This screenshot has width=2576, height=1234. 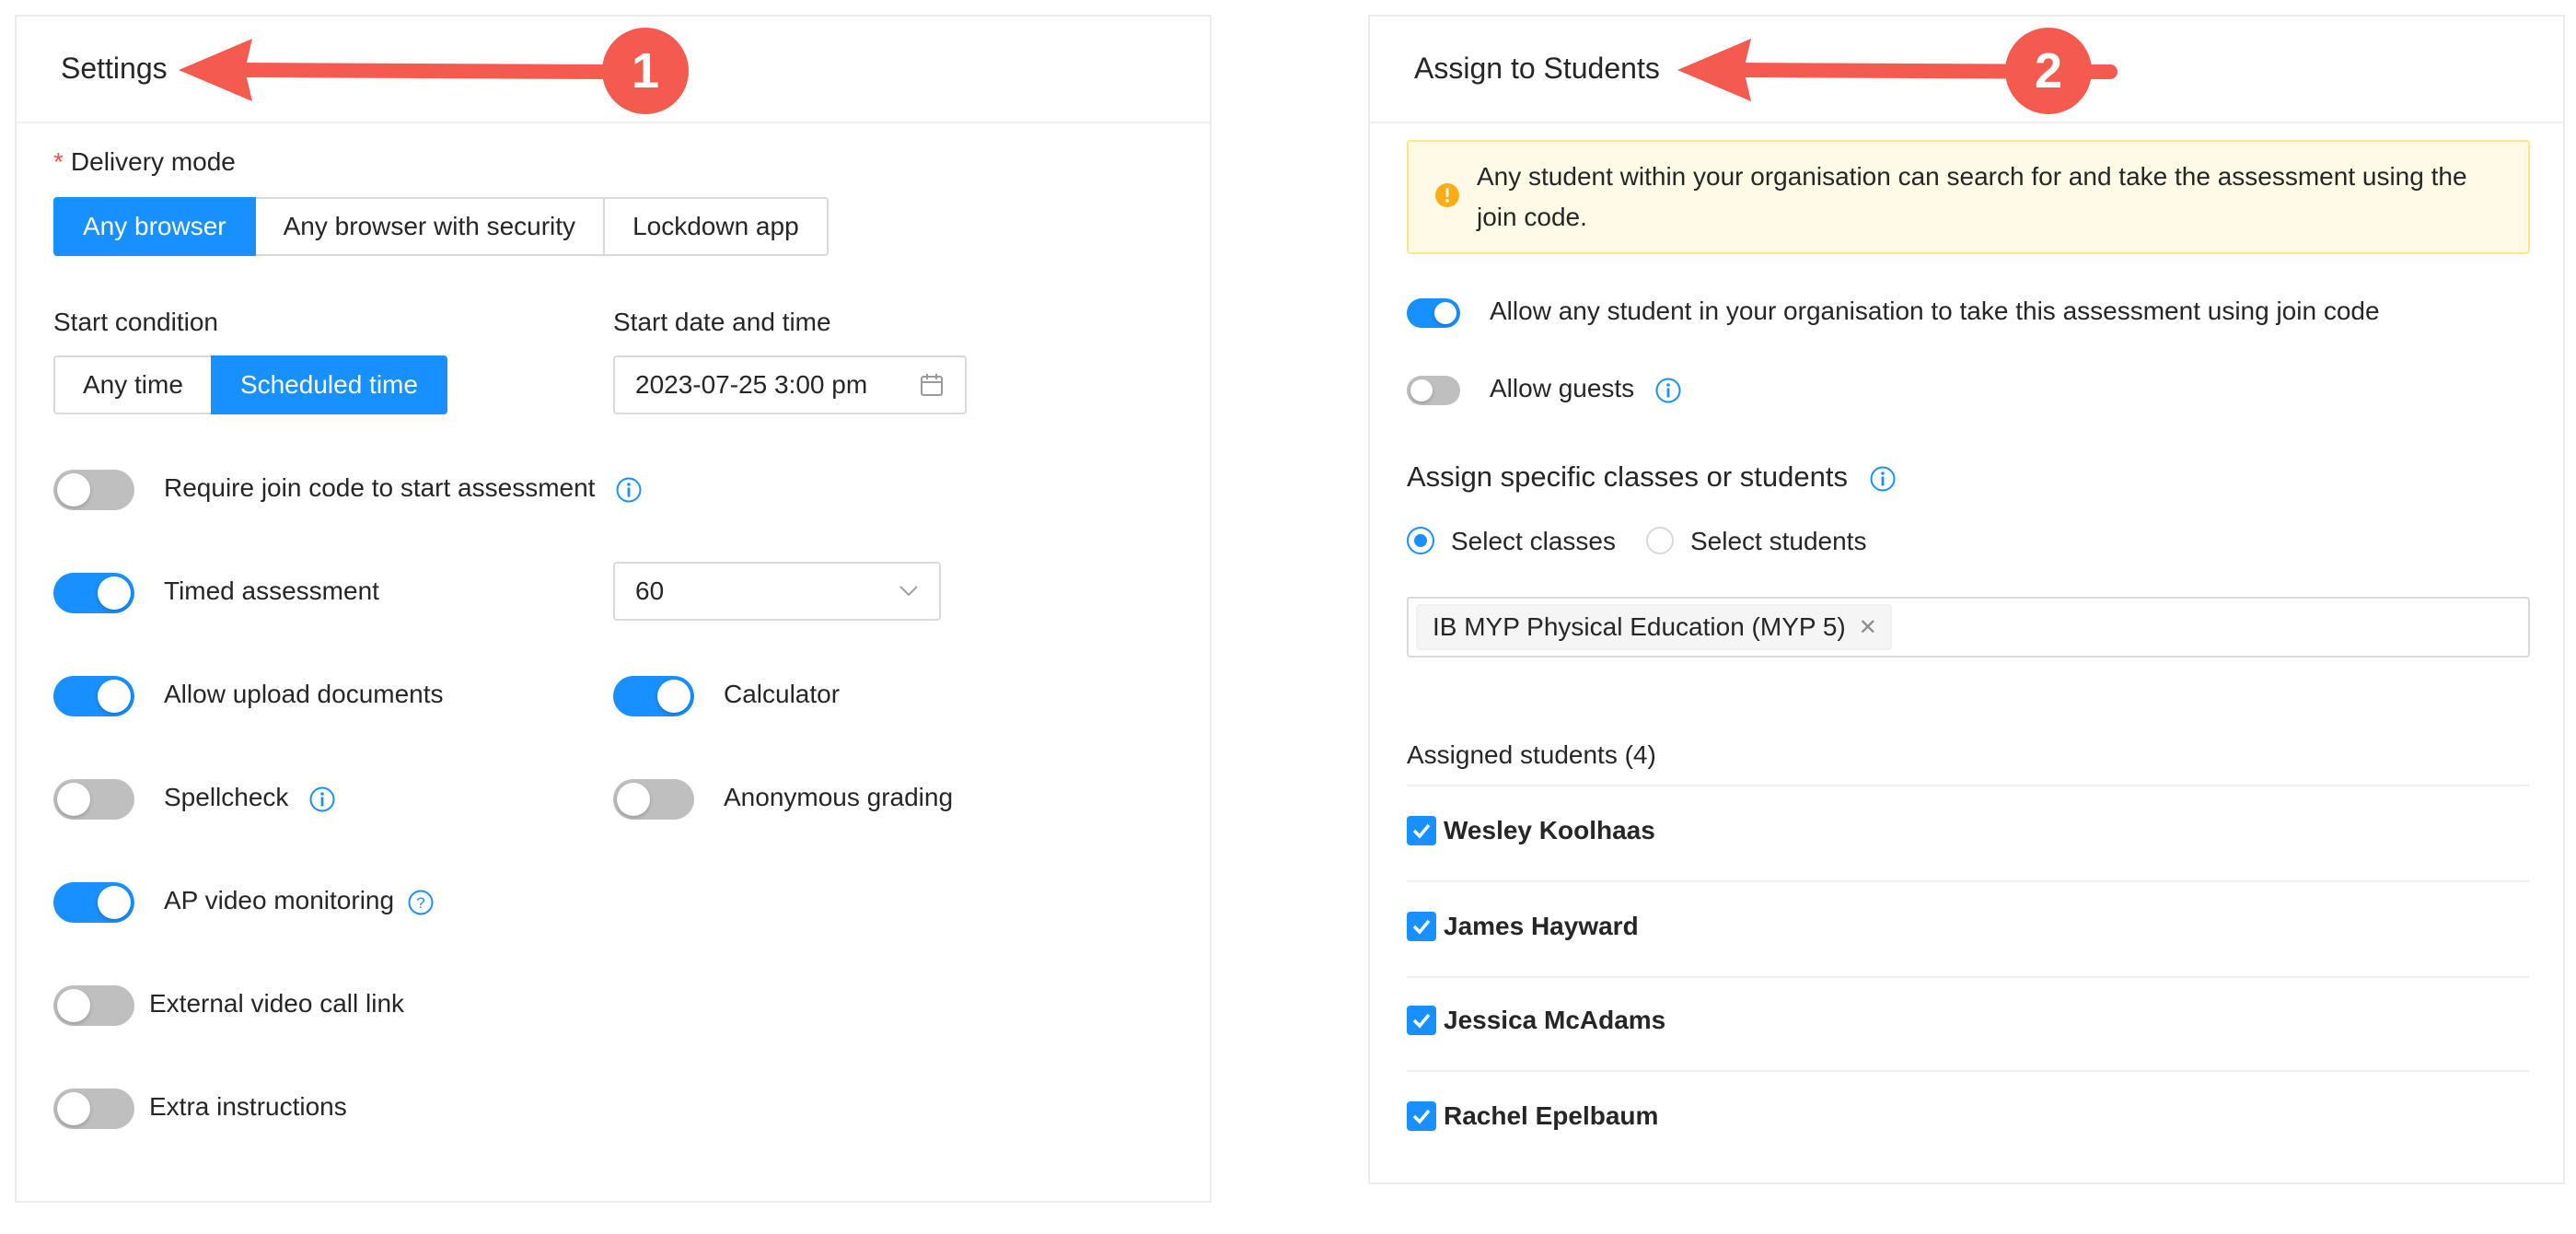 I want to click on timed-assessment-label: Timed assessment, so click(x=271, y=590).